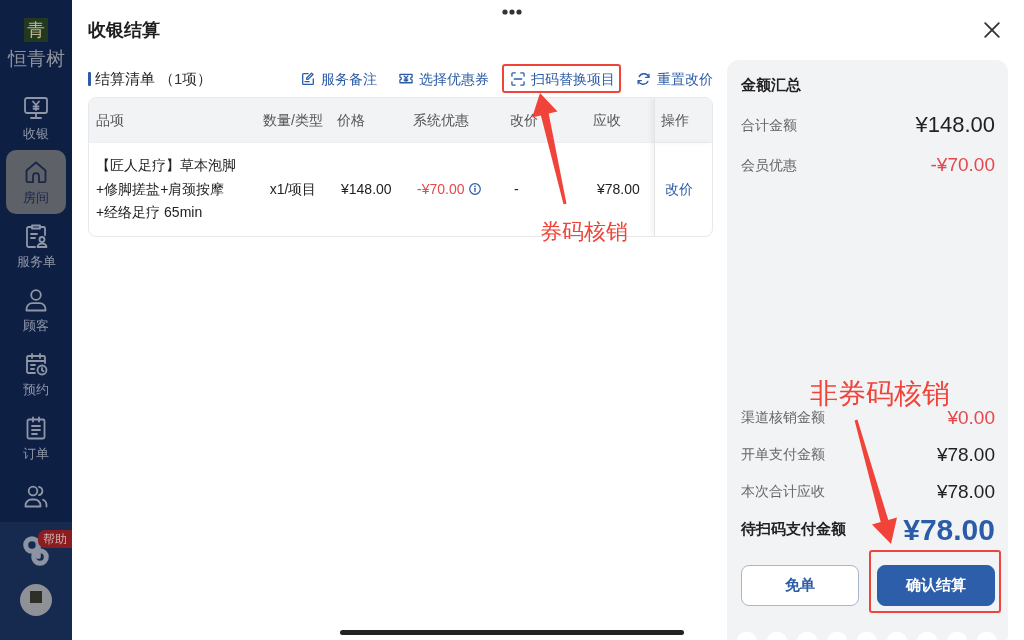 Image resolution: width=1024 pixels, height=640 pixels. Describe the element at coordinates (36, 600) in the screenshot. I see `avatar-icon` at that location.